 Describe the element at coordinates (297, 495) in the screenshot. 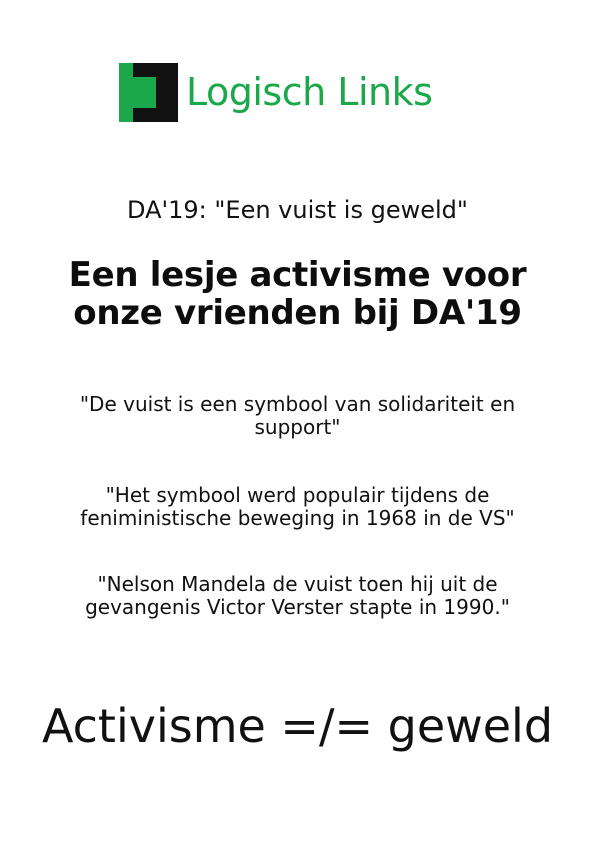

I see `quote-2-line-1: "Het symbool werd populair tijdens de` at that location.